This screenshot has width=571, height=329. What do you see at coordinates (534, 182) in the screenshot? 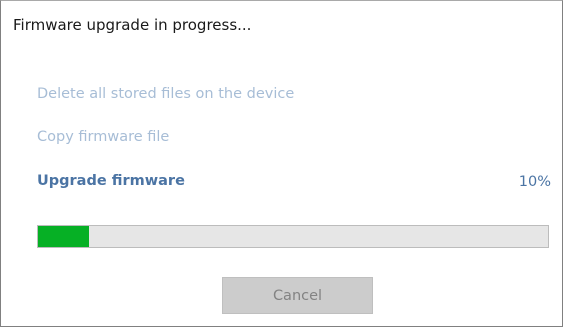
I see `progress-percent: 10%` at bounding box center [534, 182].